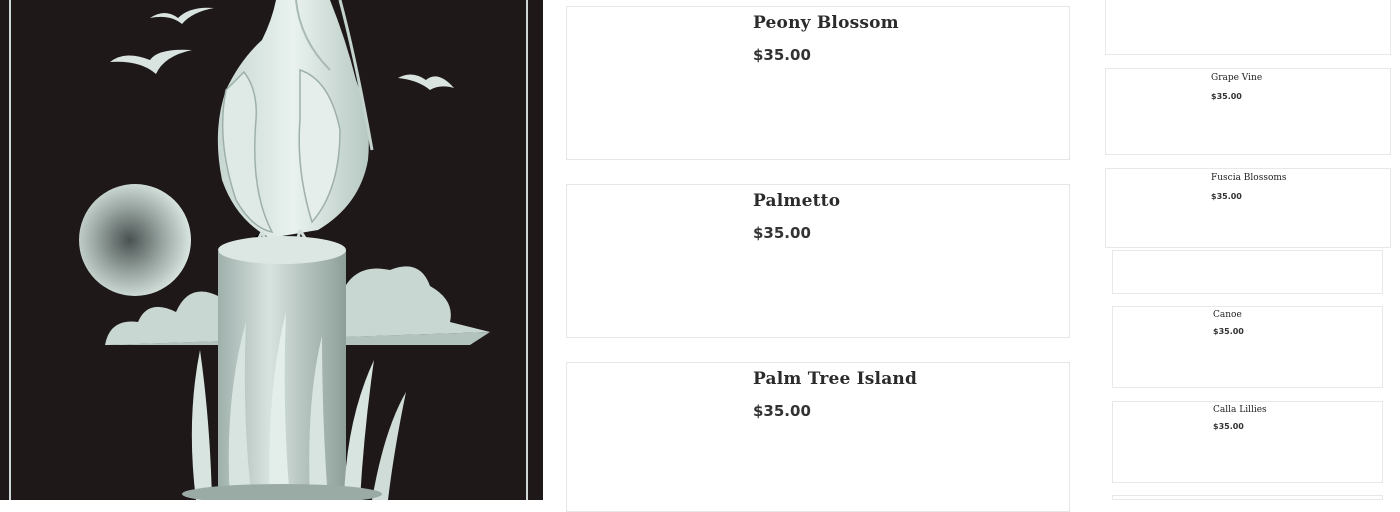 This screenshot has height=512, width=1400. Describe the element at coordinates (818, 437) in the screenshot. I see `product-card-palm-tree-island: Palm Tree Island $35.00` at that location.